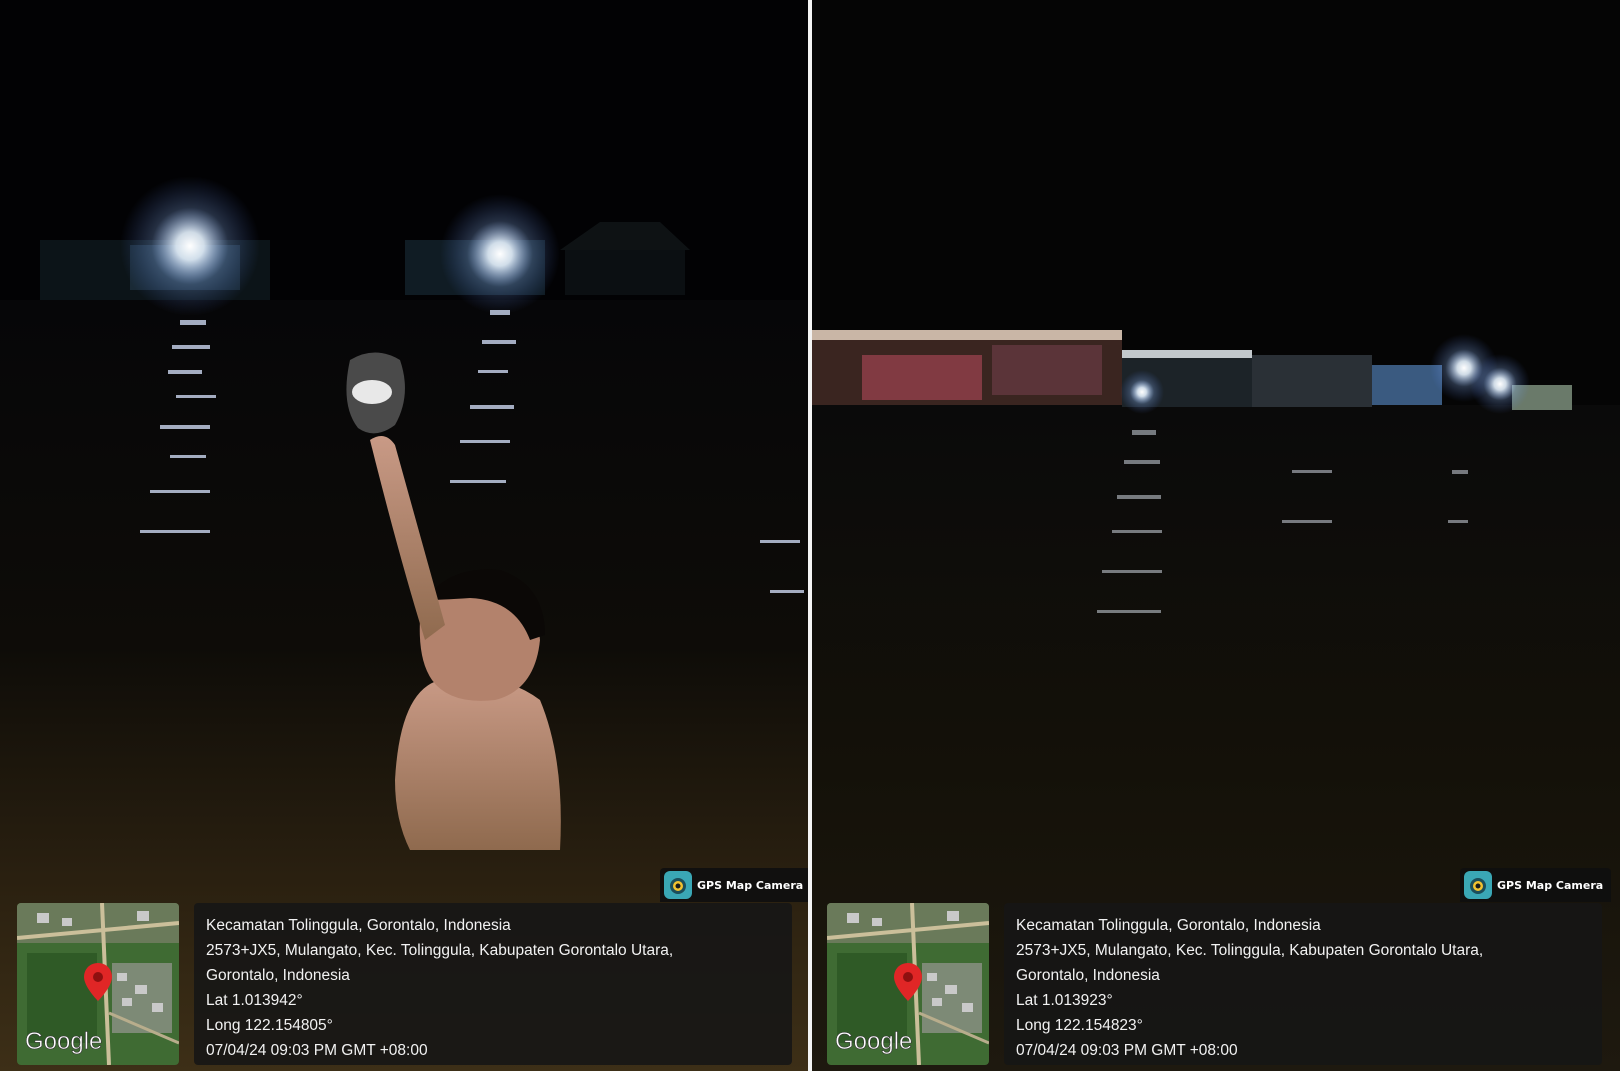 The height and width of the screenshot is (1071, 1620). What do you see at coordinates (1064, 1000) in the screenshot?
I see `latitude: Lat 1.013923°` at bounding box center [1064, 1000].